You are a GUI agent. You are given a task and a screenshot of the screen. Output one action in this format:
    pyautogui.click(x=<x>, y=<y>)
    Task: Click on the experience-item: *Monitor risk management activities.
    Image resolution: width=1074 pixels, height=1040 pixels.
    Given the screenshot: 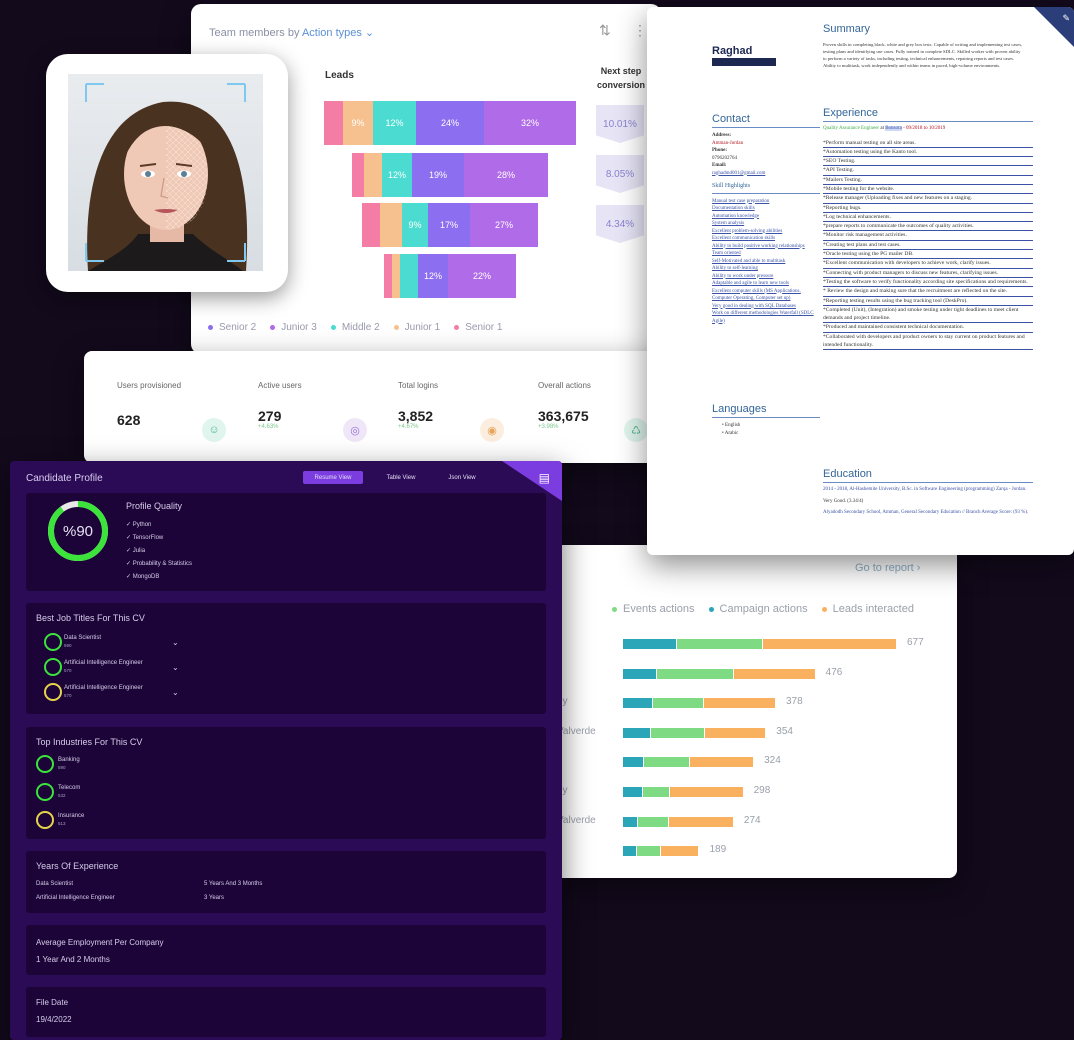 What is the action you would take?
    pyautogui.click(x=928, y=236)
    